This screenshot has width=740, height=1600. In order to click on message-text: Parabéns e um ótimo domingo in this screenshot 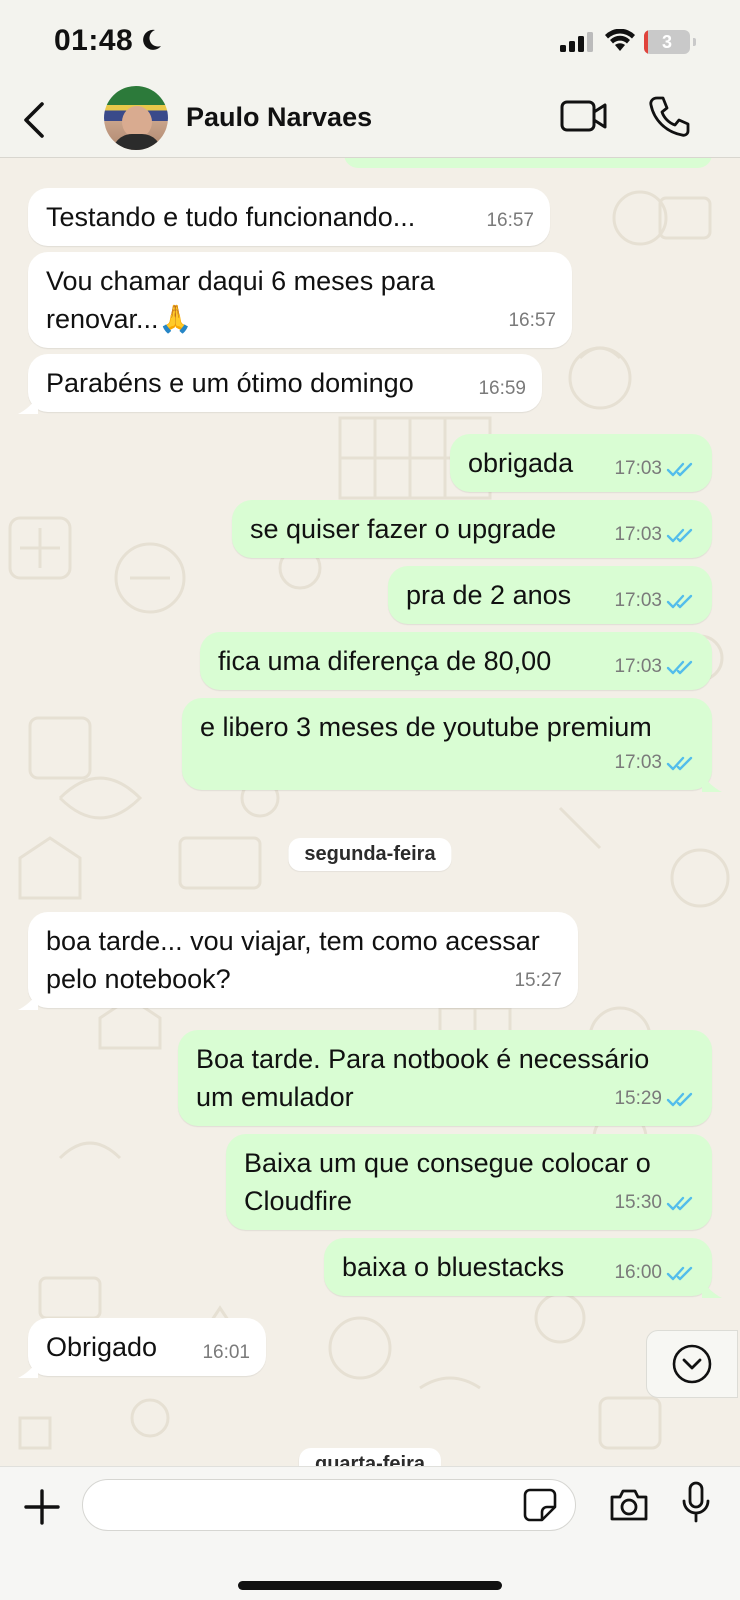, I will do `click(230, 383)`.